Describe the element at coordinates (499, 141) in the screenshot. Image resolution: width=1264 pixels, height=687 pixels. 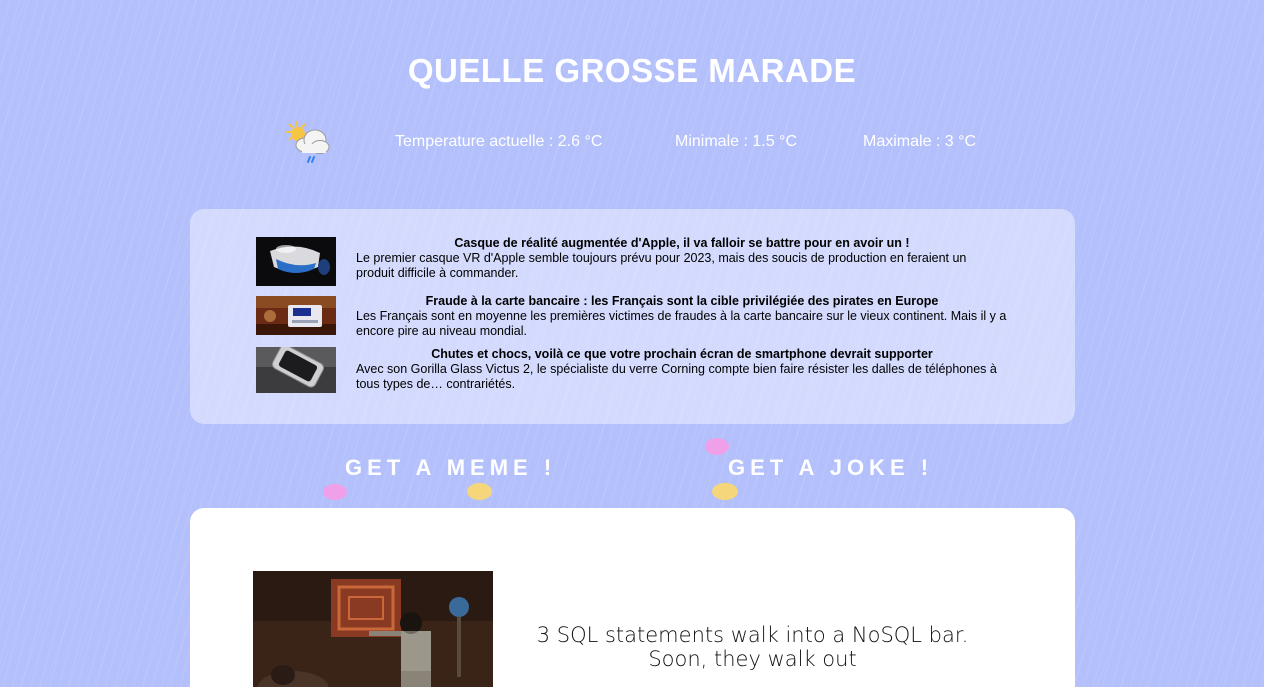
I see `current-temperature: Temperature actuelle : 2.6 °C` at that location.